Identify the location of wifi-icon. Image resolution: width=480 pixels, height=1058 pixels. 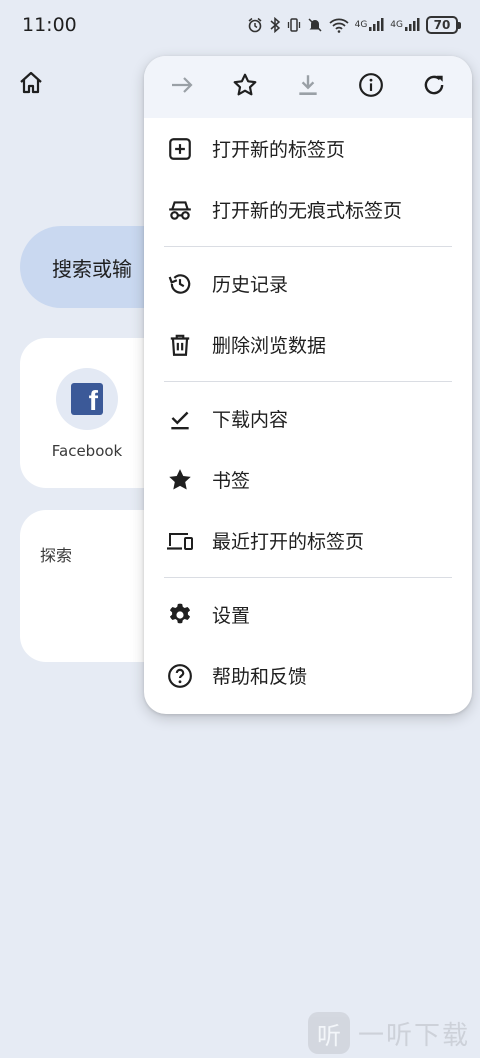
(339, 25).